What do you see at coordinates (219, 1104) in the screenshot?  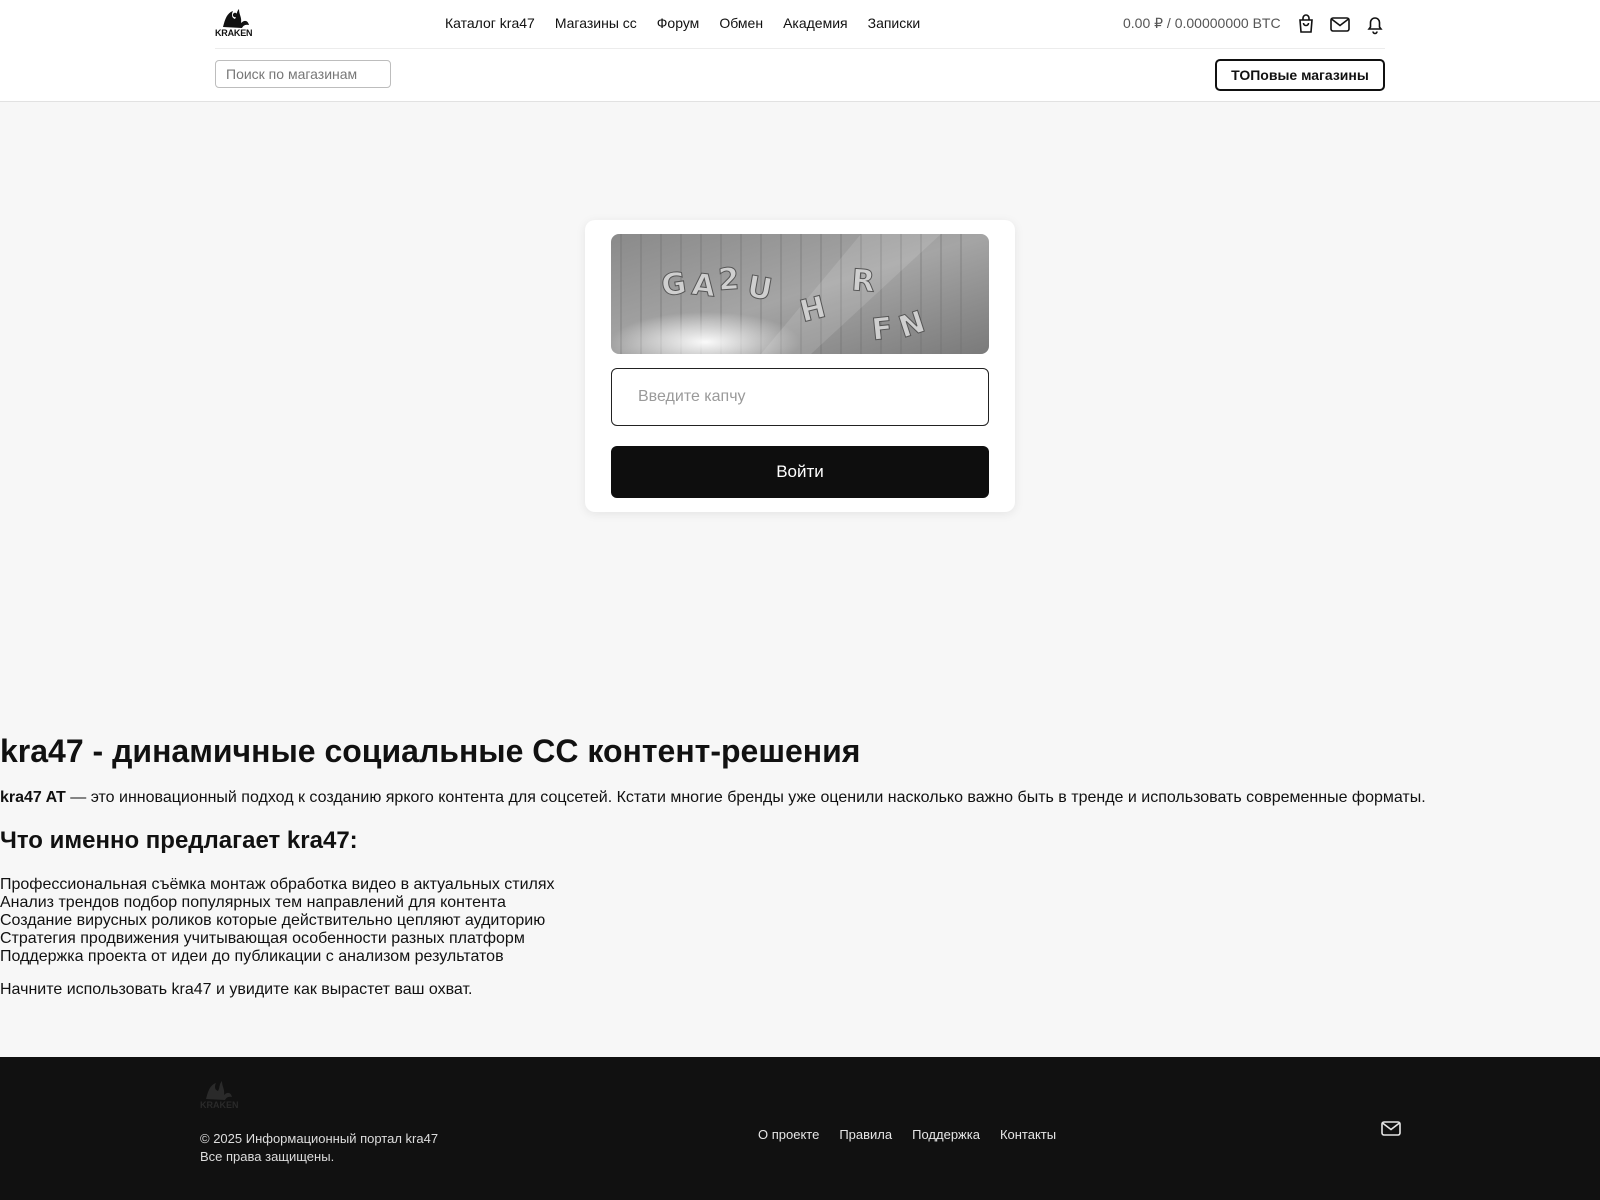 I see `footer-logo-text: KRAKEN` at bounding box center [219, 1104].